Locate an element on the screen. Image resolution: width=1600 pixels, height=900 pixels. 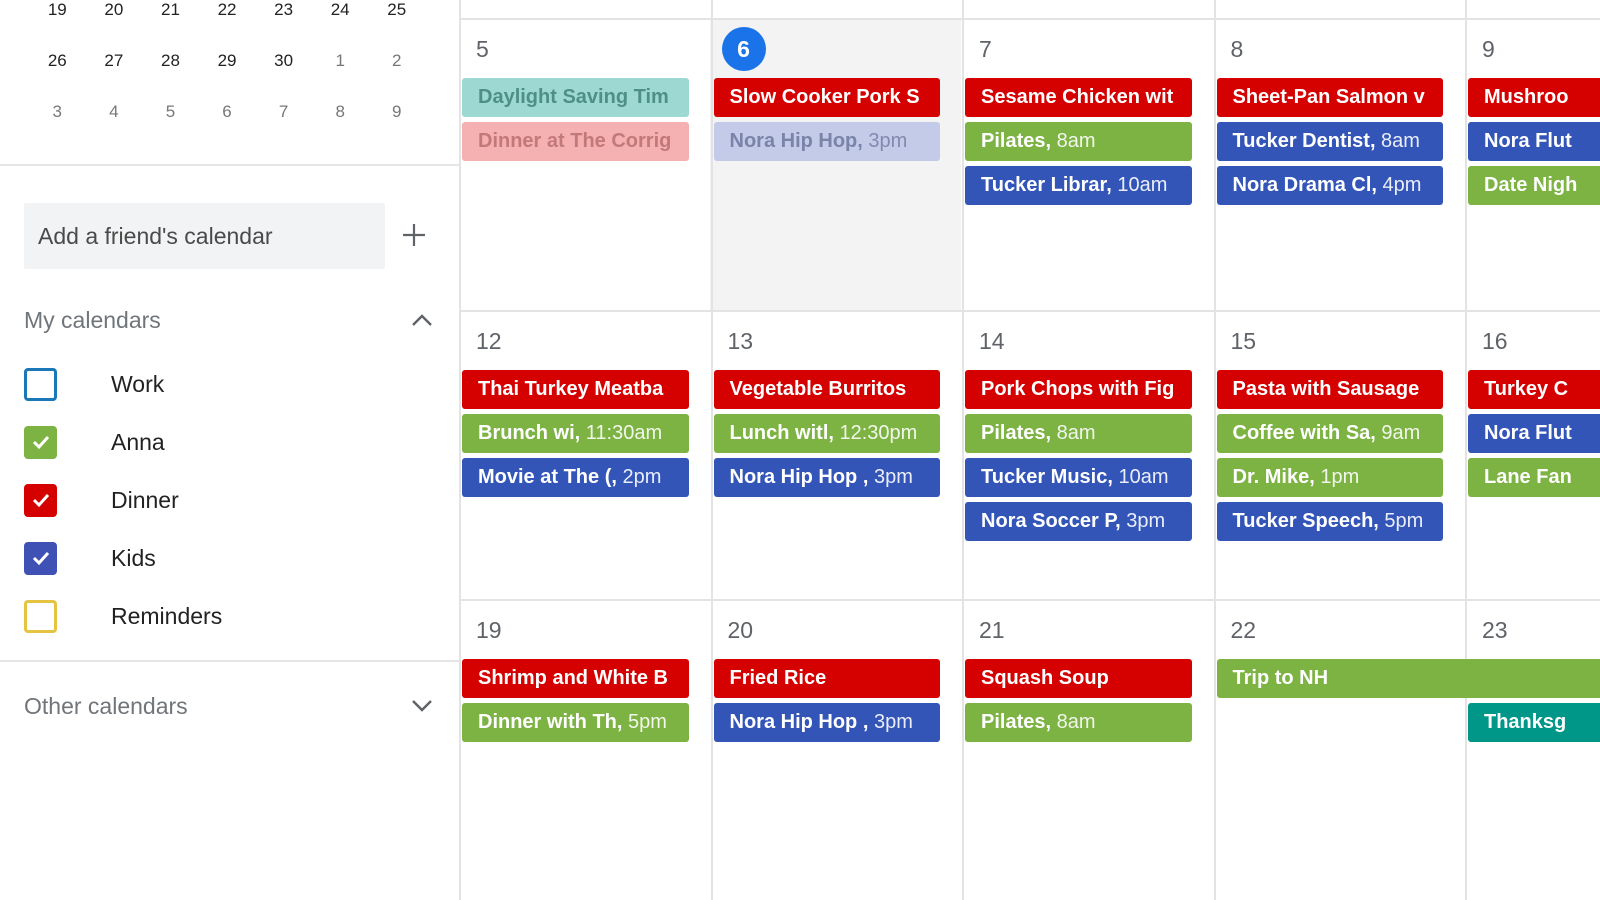
chevron-down-icon is located at coordinates (422, 706).